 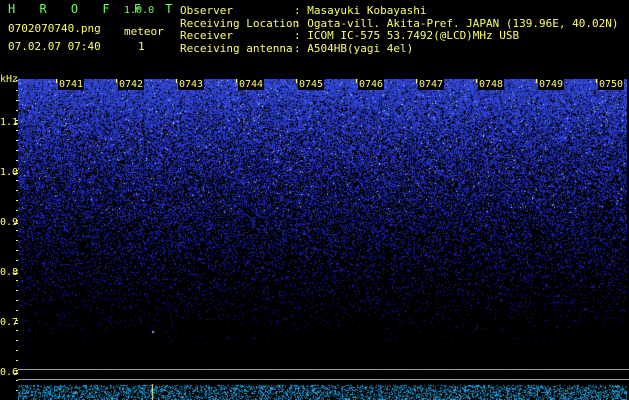 What do you see at coordinates (94, 9) in the screenshot?
I see `app-title: H R O F F T` at bounding box center [94, 9].